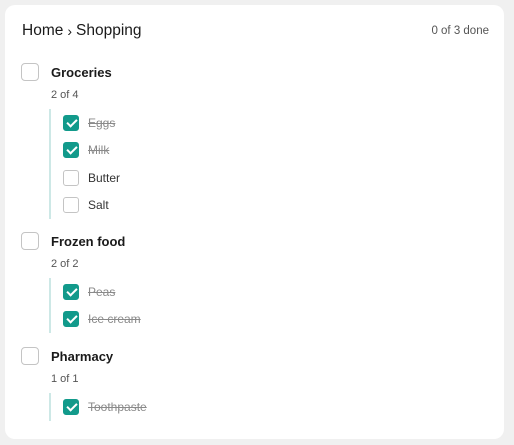 The image size is (514, 445). I want to click on group-count: 2 of 4, so click(65, 95).